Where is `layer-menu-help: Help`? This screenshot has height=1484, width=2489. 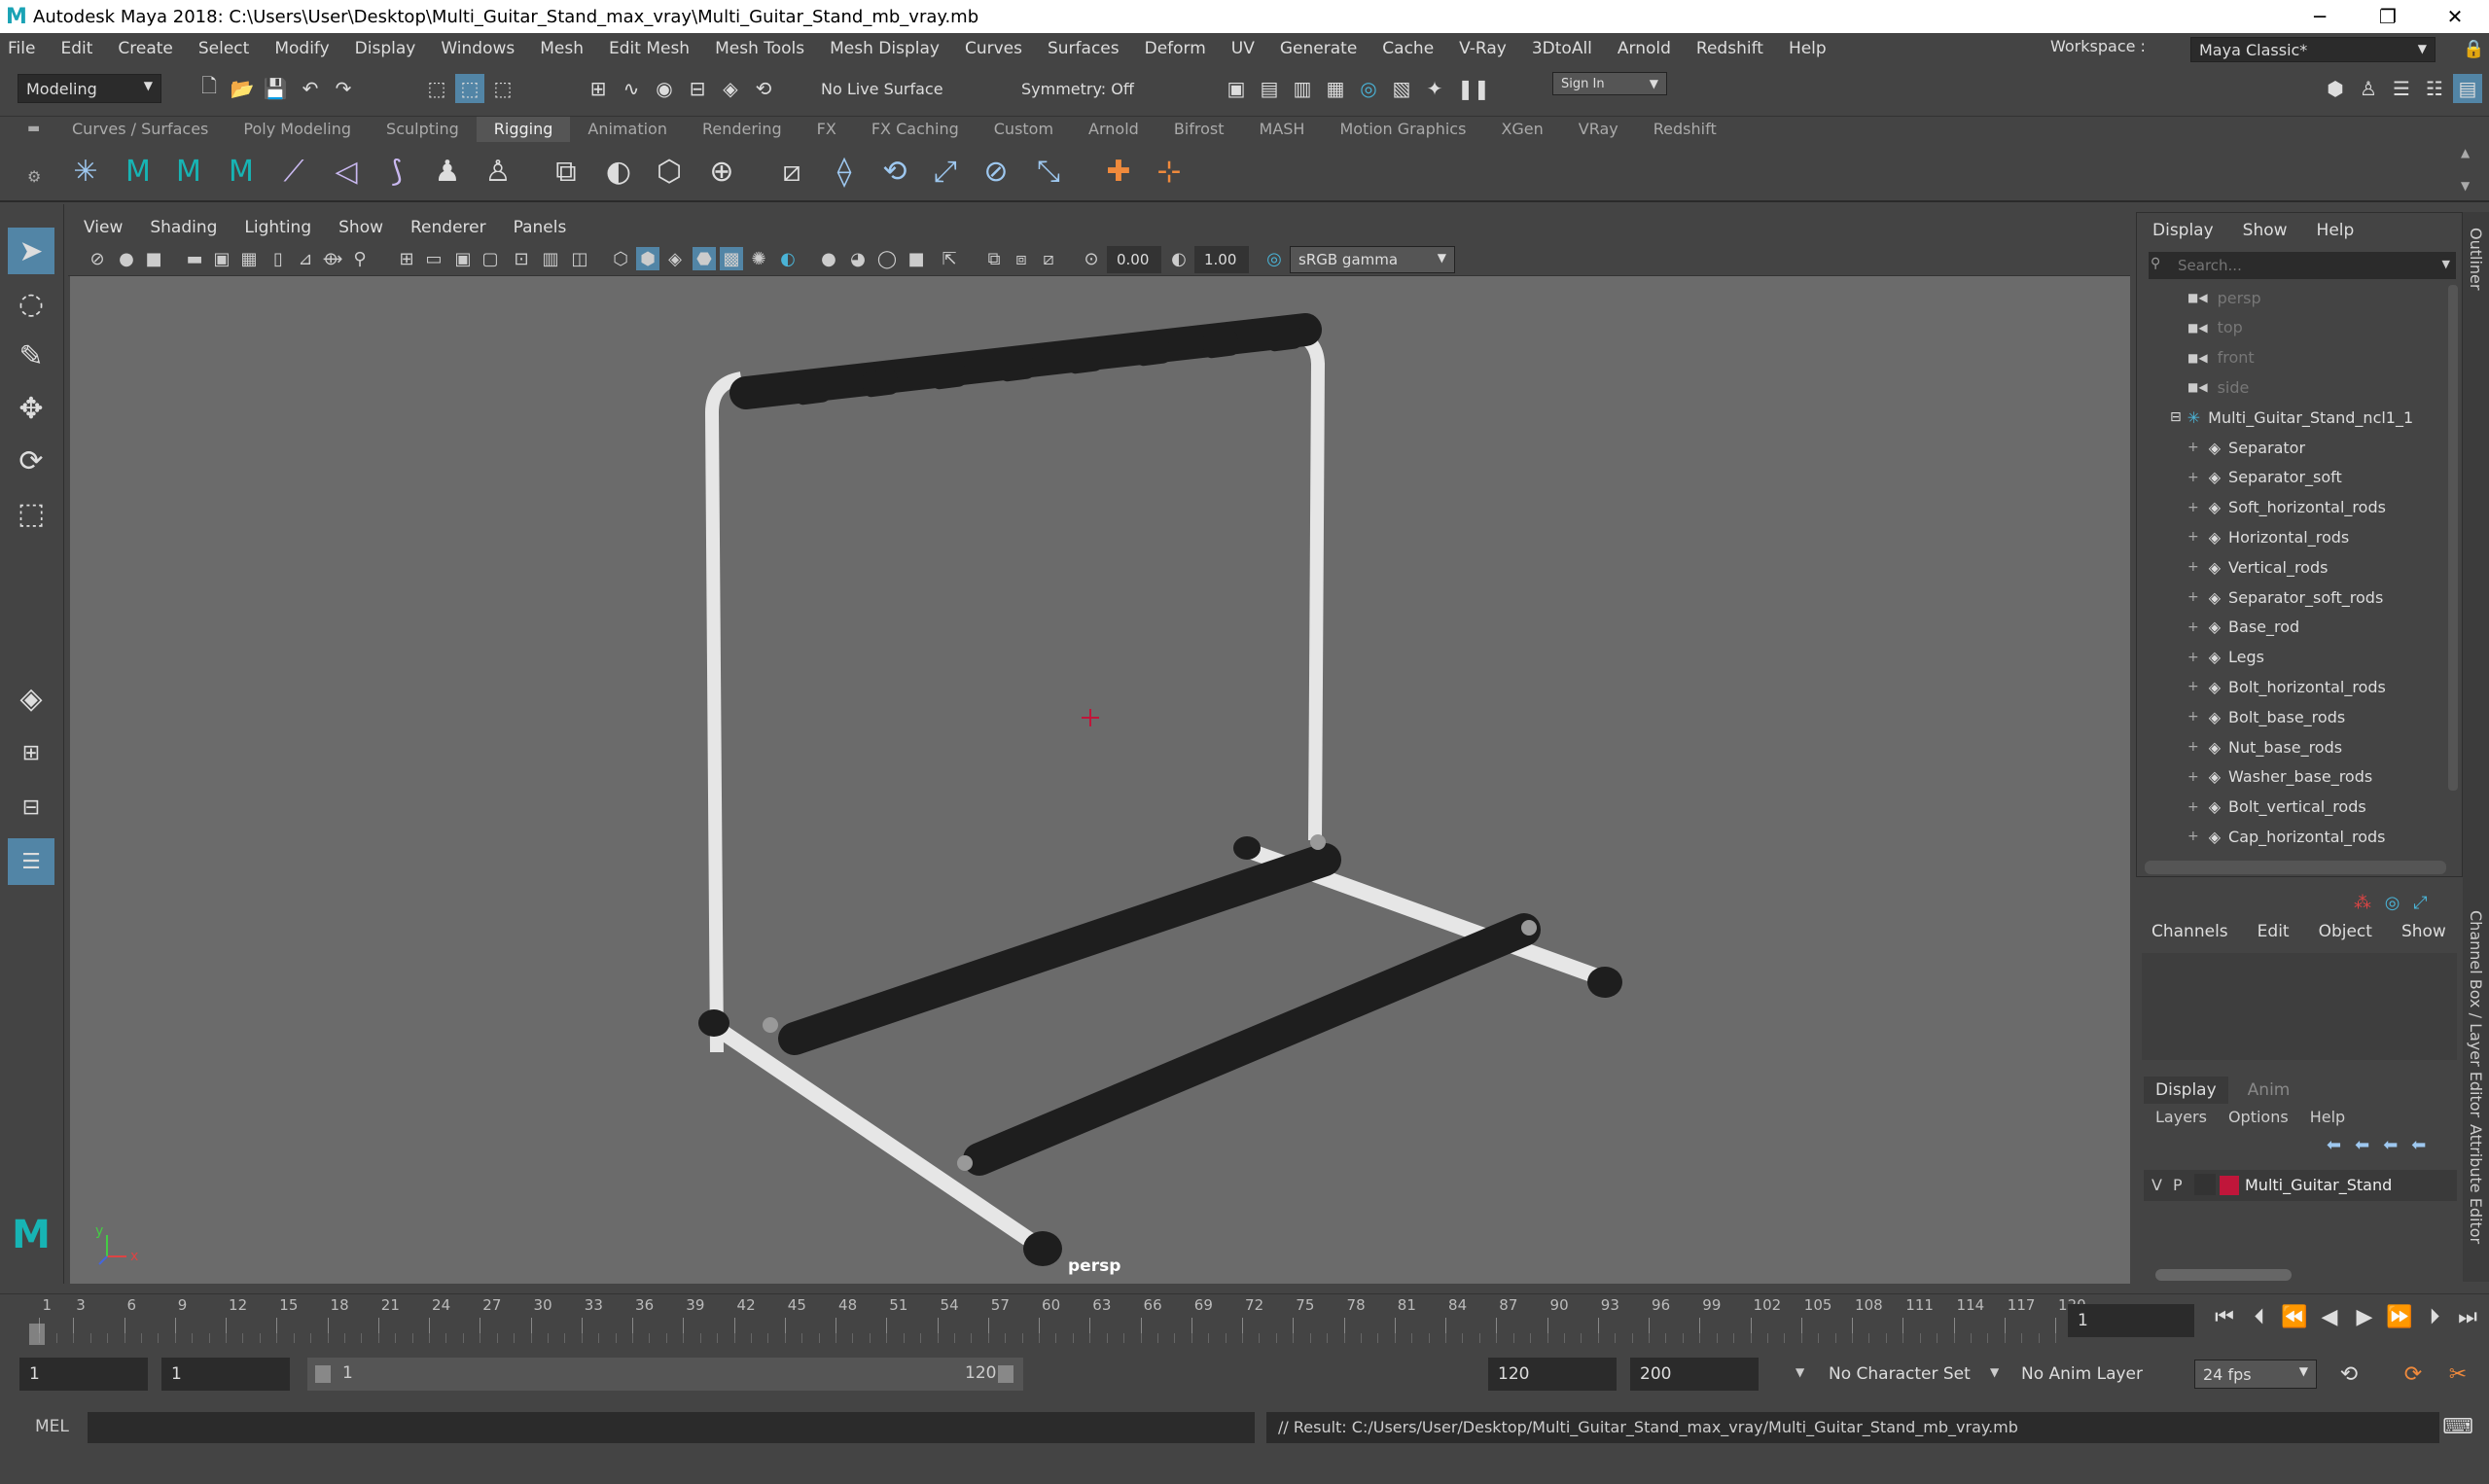
layer-menu-help: Help is located at coordinates (2327, 1117).